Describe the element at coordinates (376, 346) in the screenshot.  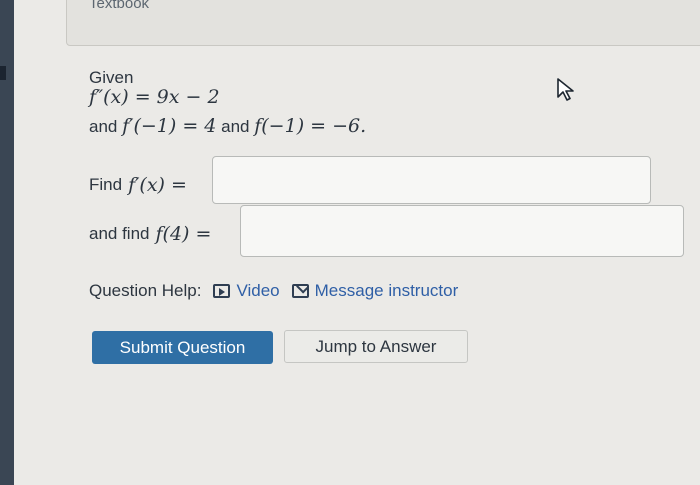
I see `jump-to-answer-button: Jump to Answer` at that location.